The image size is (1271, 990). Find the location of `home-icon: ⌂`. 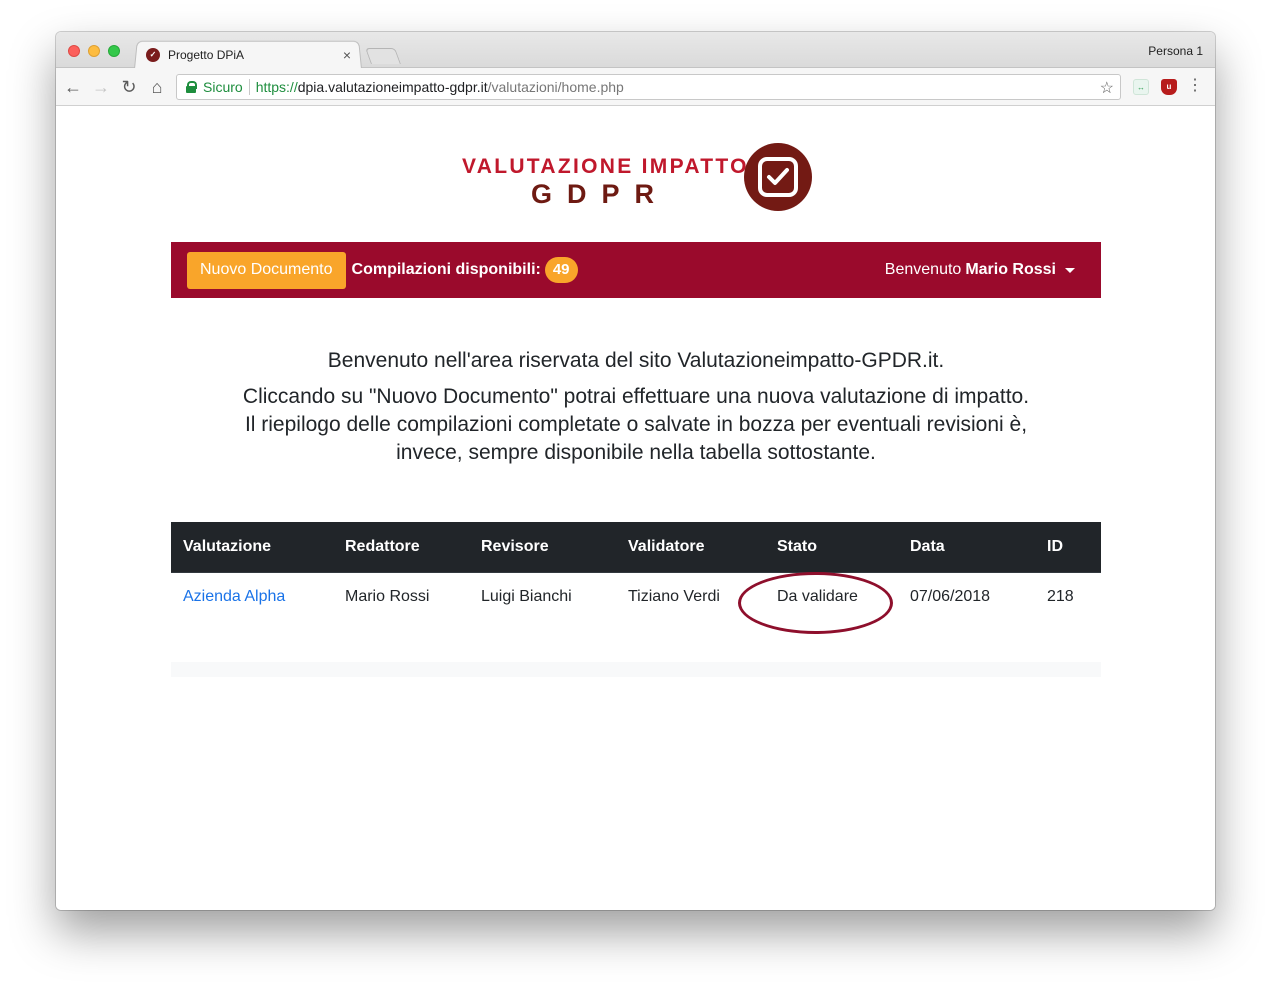

home-icon: ⌂ is located at coordinates (157, 87).